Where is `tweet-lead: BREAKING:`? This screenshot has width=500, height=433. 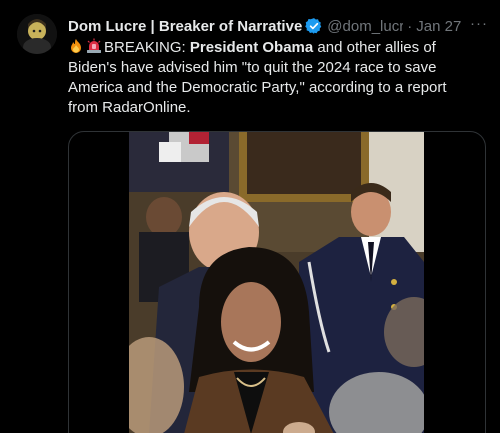
tweet-lead: BREAKING: is located at coordinates (147, 47).